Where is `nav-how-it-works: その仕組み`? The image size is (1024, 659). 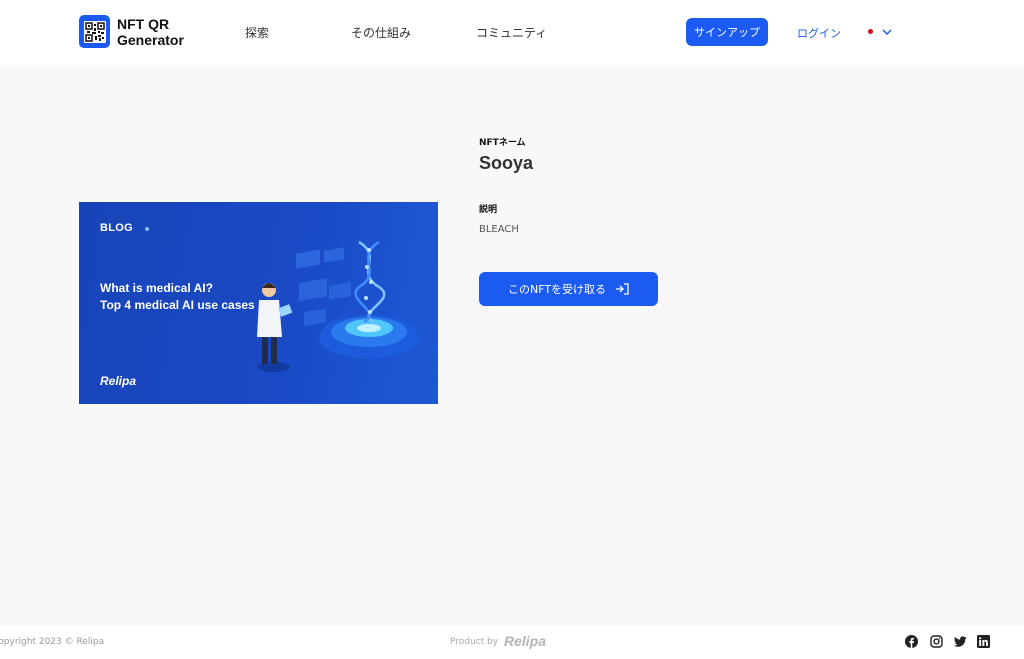
nav-how-it-works: その仕組み is located at coordinates (381, 32).